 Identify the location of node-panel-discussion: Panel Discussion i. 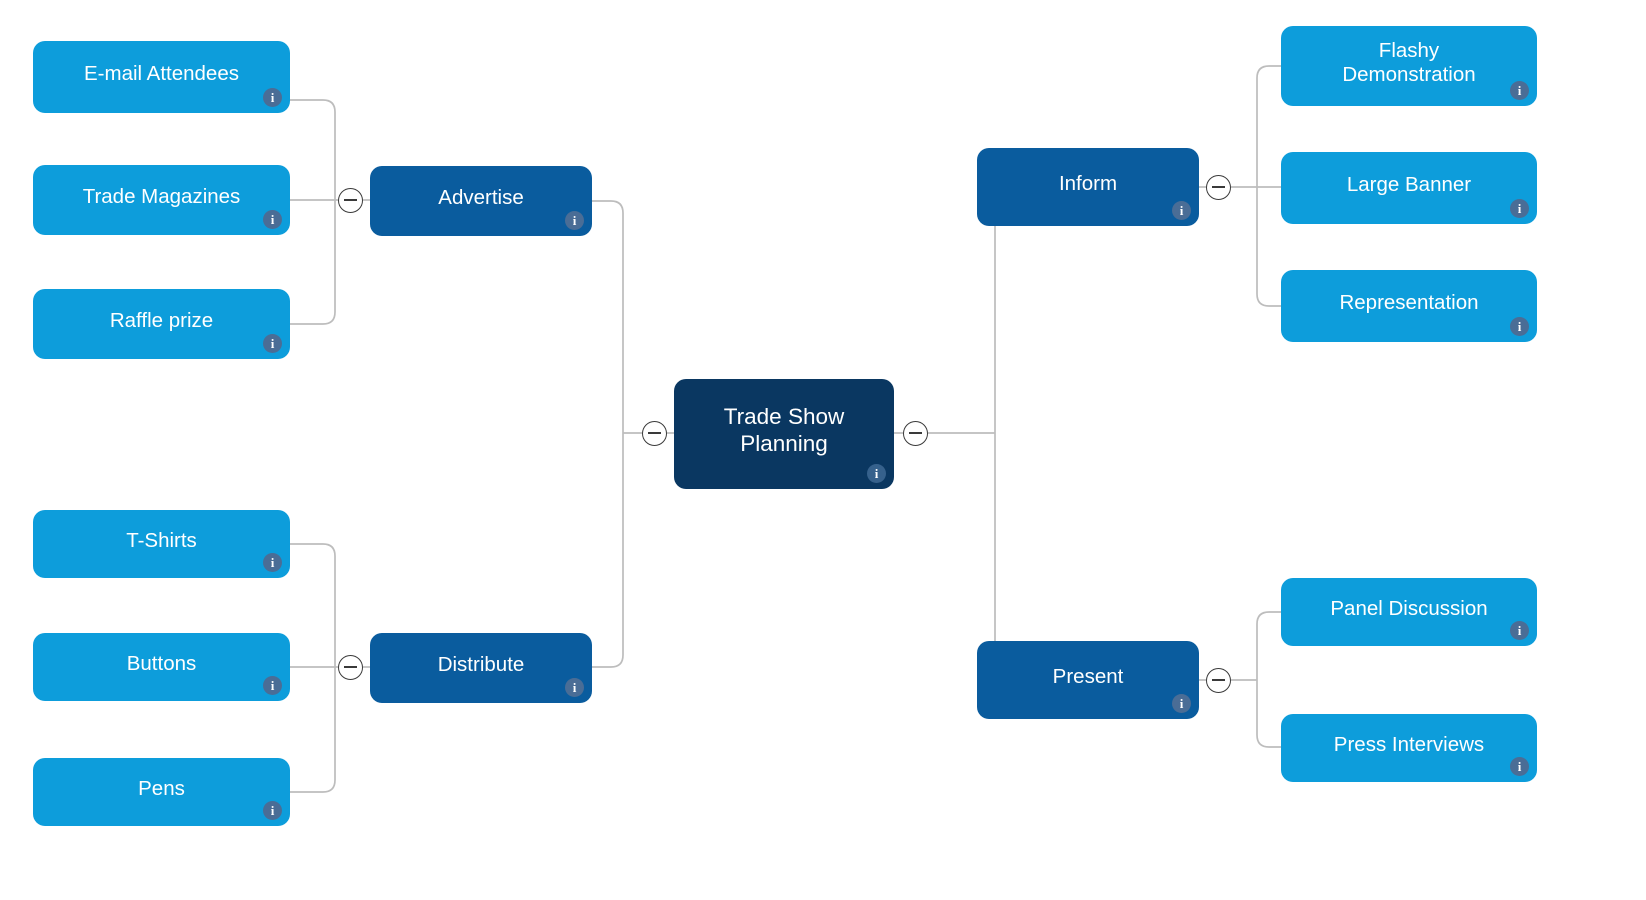
(1409, 612).